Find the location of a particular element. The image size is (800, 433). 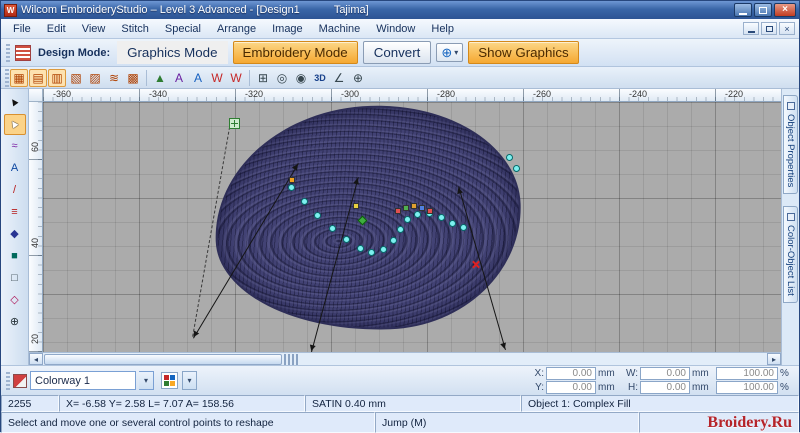

menu-special: Special is located at coordinates (183, 29).